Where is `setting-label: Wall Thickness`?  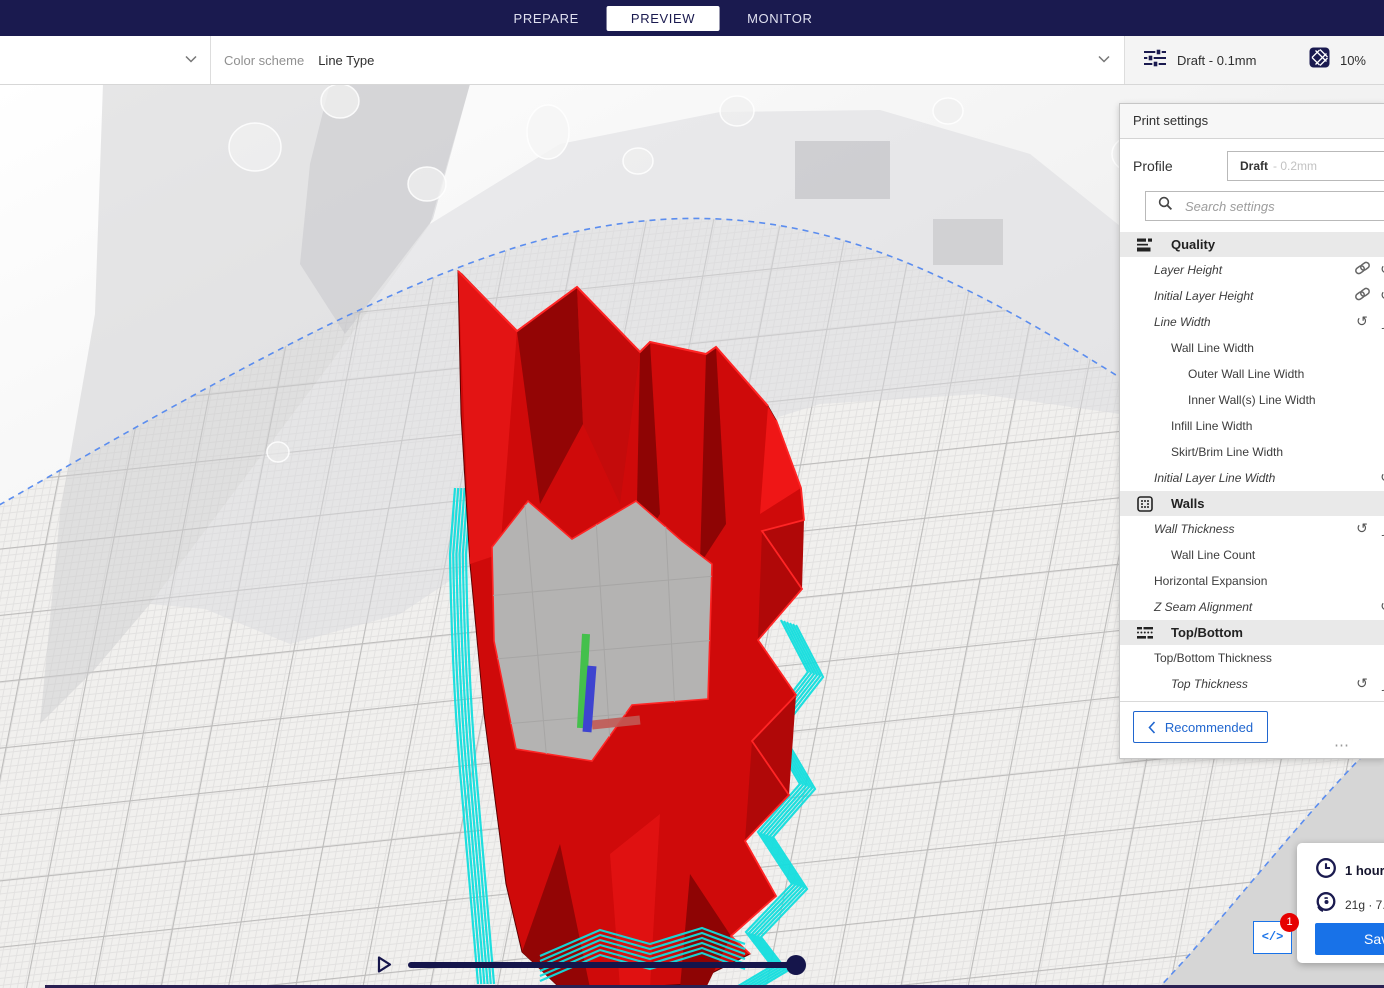 setting-label: Wall Thickness is located at coordinates (1194, 529).